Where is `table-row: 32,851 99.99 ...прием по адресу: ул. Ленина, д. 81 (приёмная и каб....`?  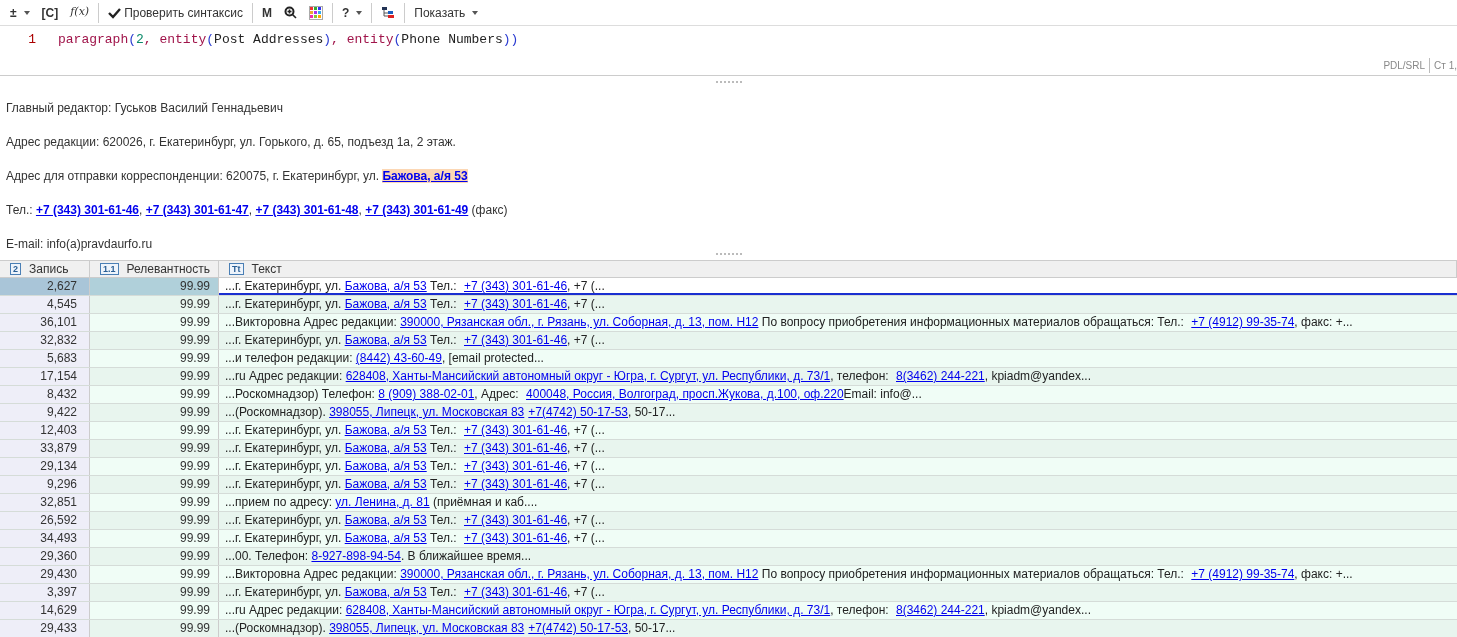
table-row: 32,851 99.99 ...прием по адресу: ул. Ленина, д. 81 (приёмная и каб.... is located at coordinates (728, 503).